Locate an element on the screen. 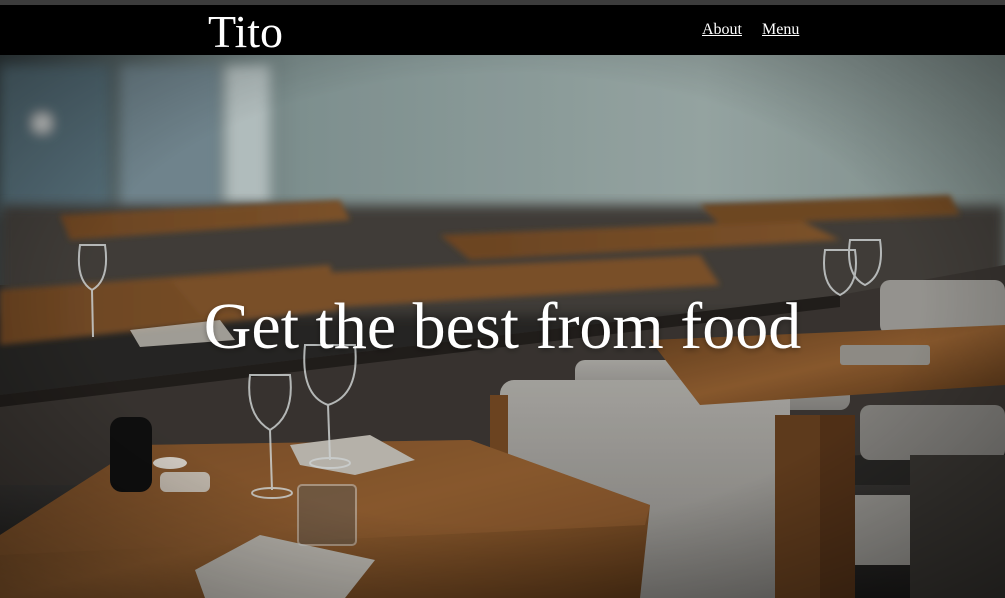 Image resolution: width=1005 pixels, height=598 pixels. main-nav: About Menu is located at coordinates (750, 30).